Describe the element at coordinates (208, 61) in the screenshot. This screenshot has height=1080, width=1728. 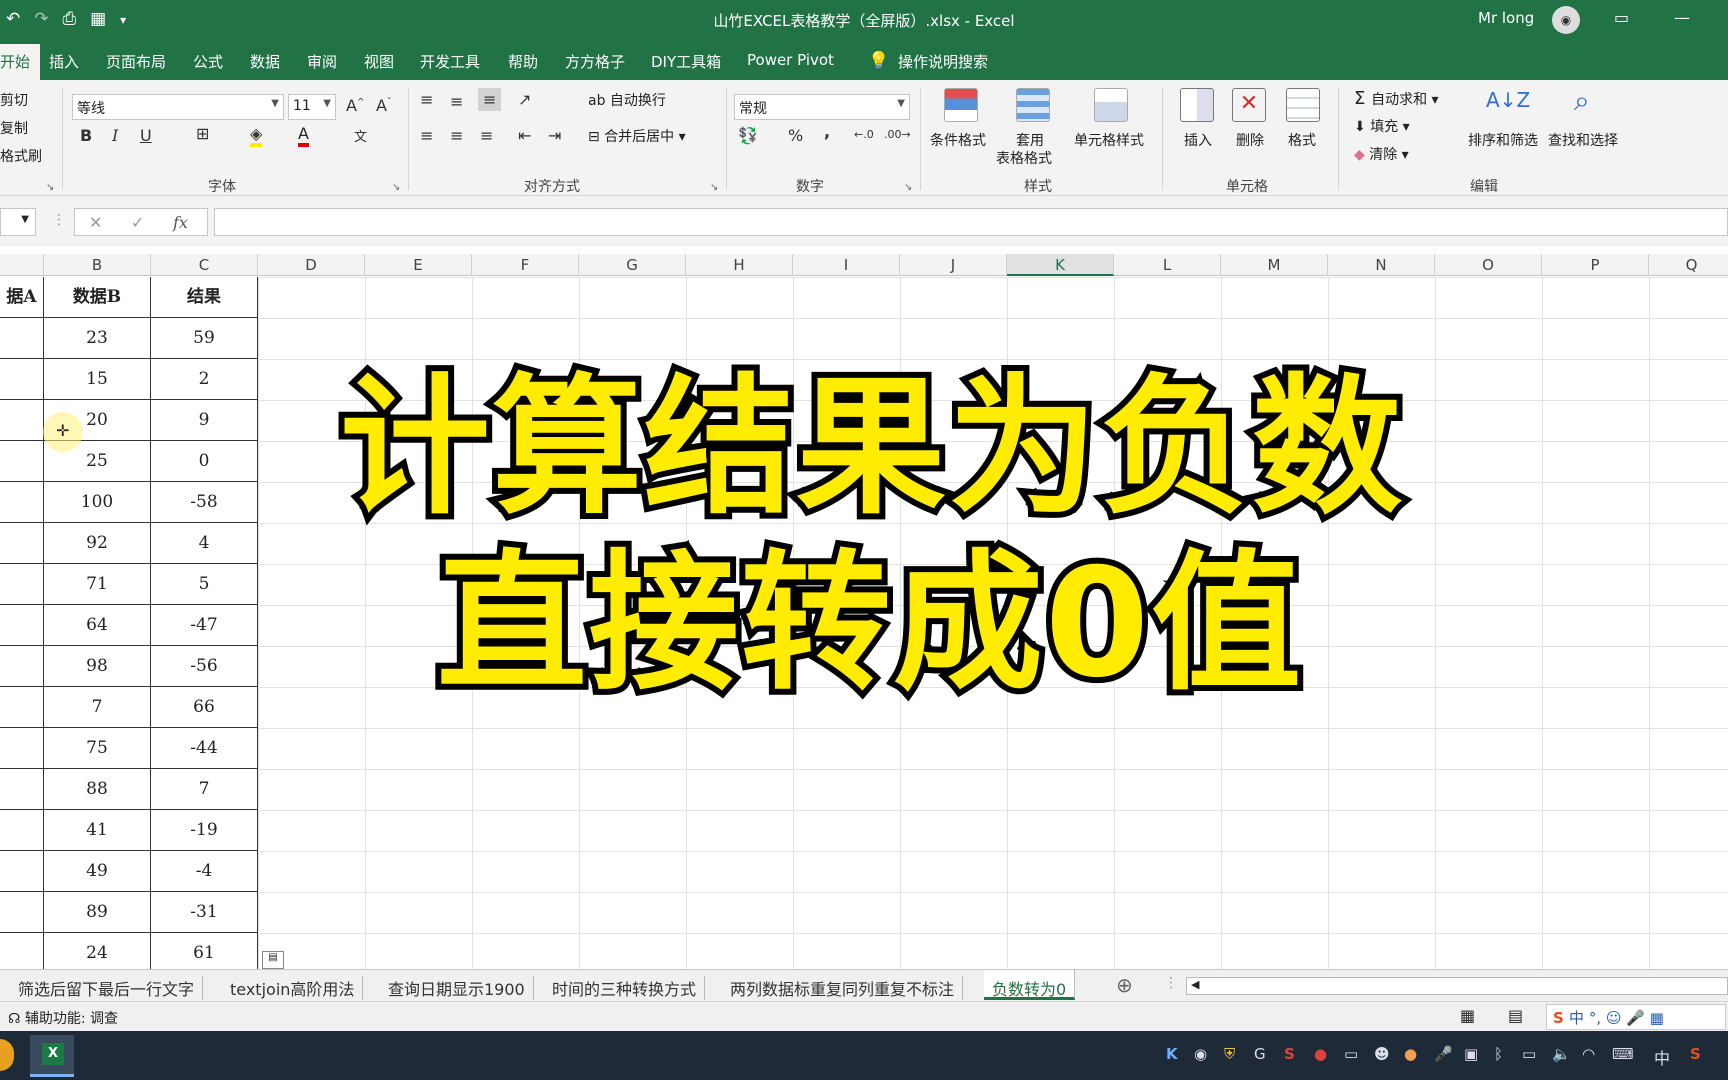
I see `tab-formulas: 公式` at that location.